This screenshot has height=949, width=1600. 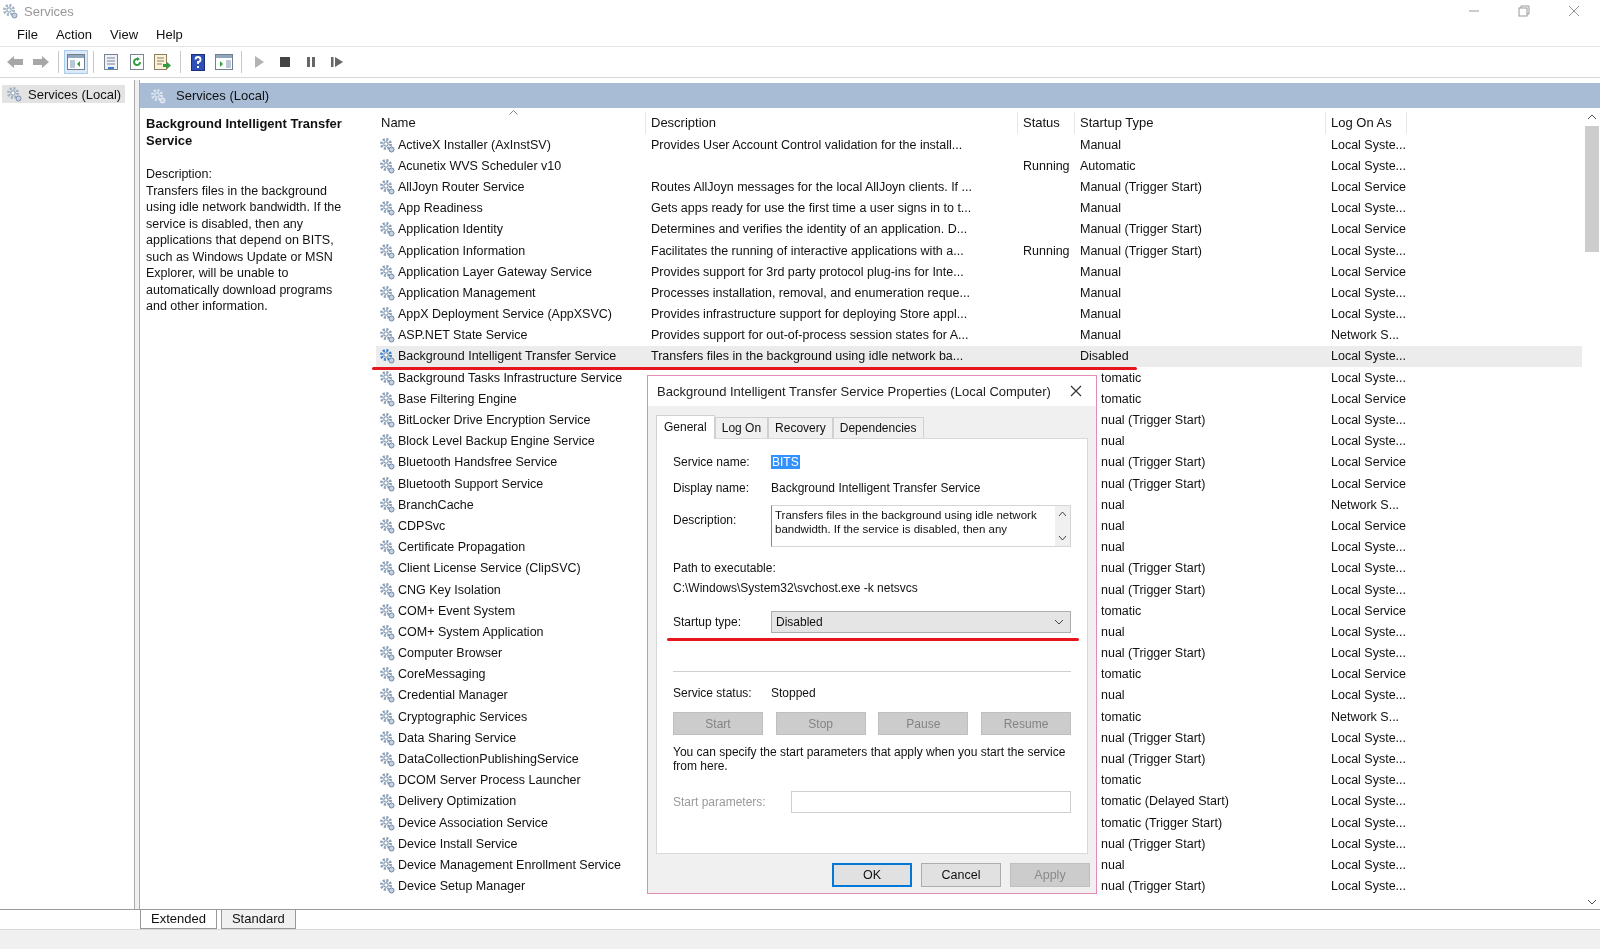 I want to click on service-name: Block Level Backup Engine Service, so click(x=496, y=441).